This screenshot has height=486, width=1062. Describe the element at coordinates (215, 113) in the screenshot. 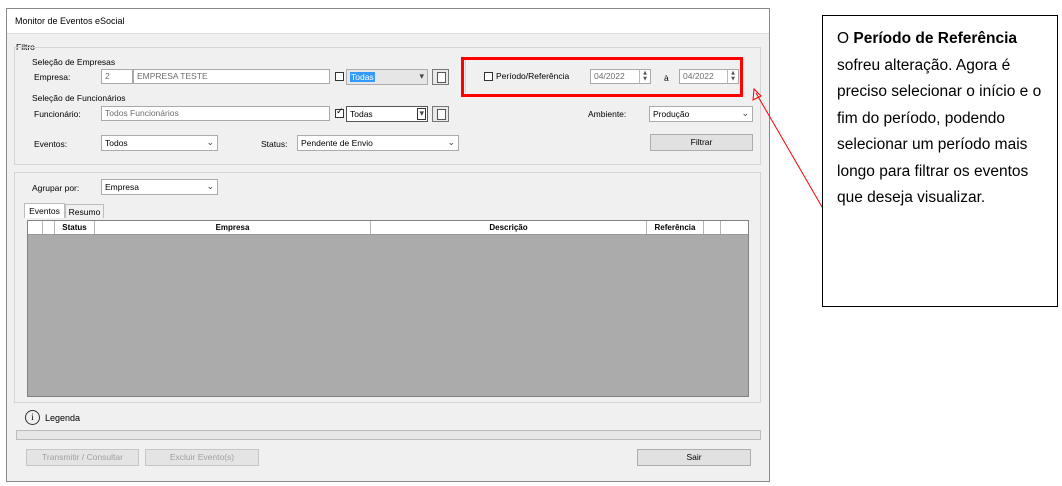

I see `funcionario-field: Todos Funcionários` at that location.